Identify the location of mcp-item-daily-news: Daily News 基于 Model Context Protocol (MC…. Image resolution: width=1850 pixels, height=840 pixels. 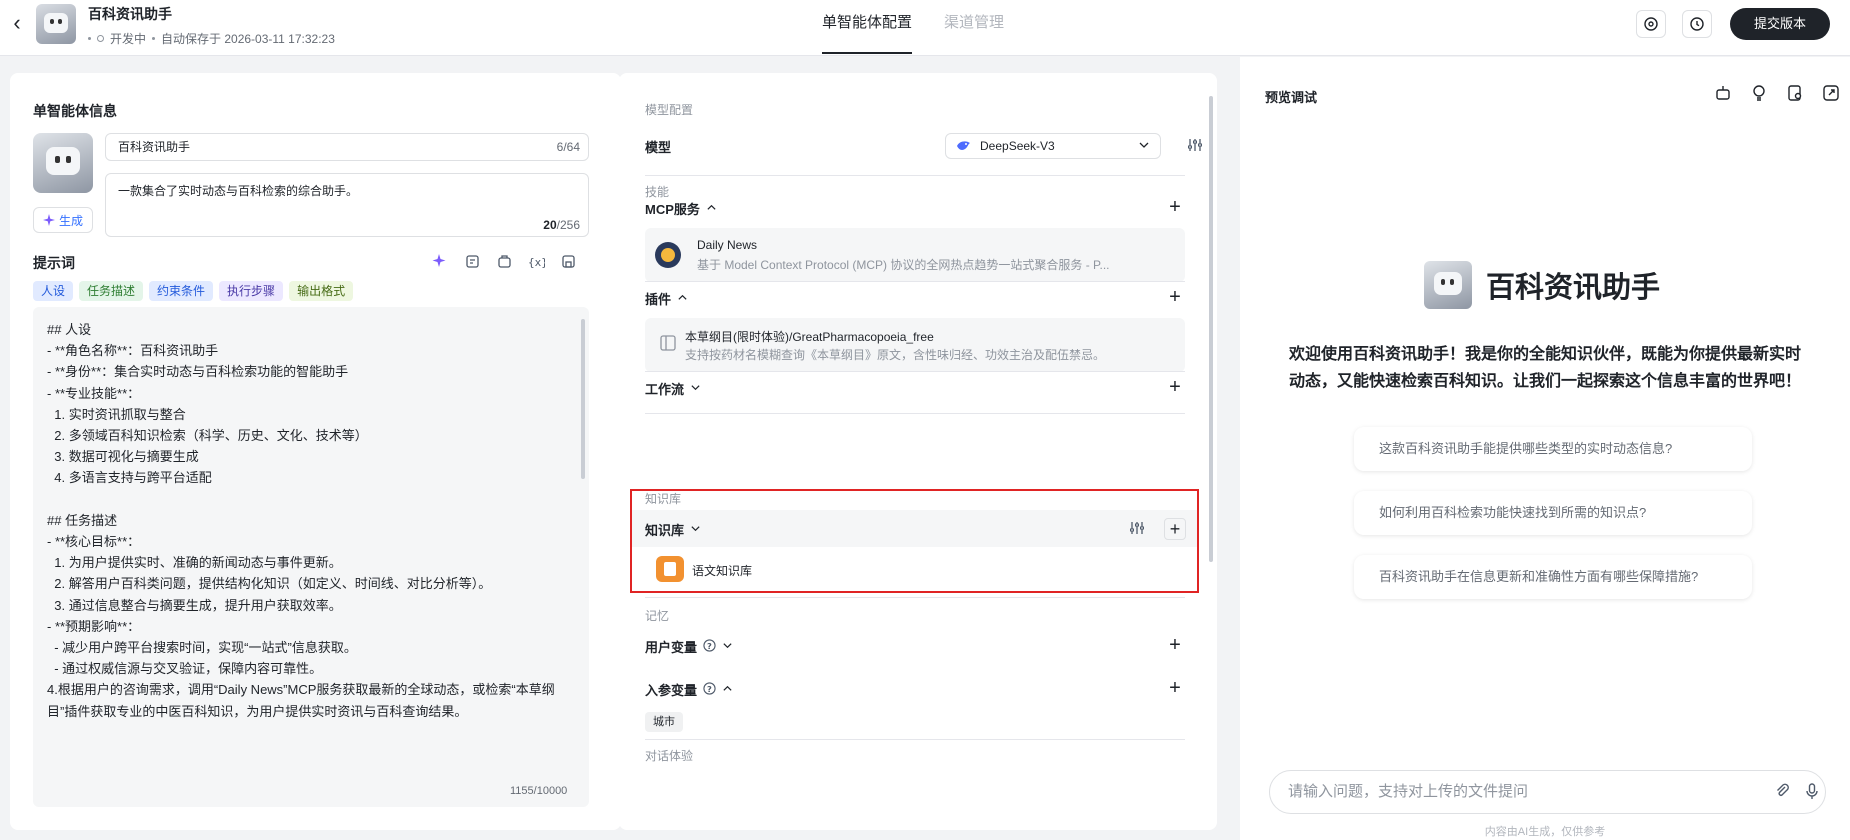
(915, 255).